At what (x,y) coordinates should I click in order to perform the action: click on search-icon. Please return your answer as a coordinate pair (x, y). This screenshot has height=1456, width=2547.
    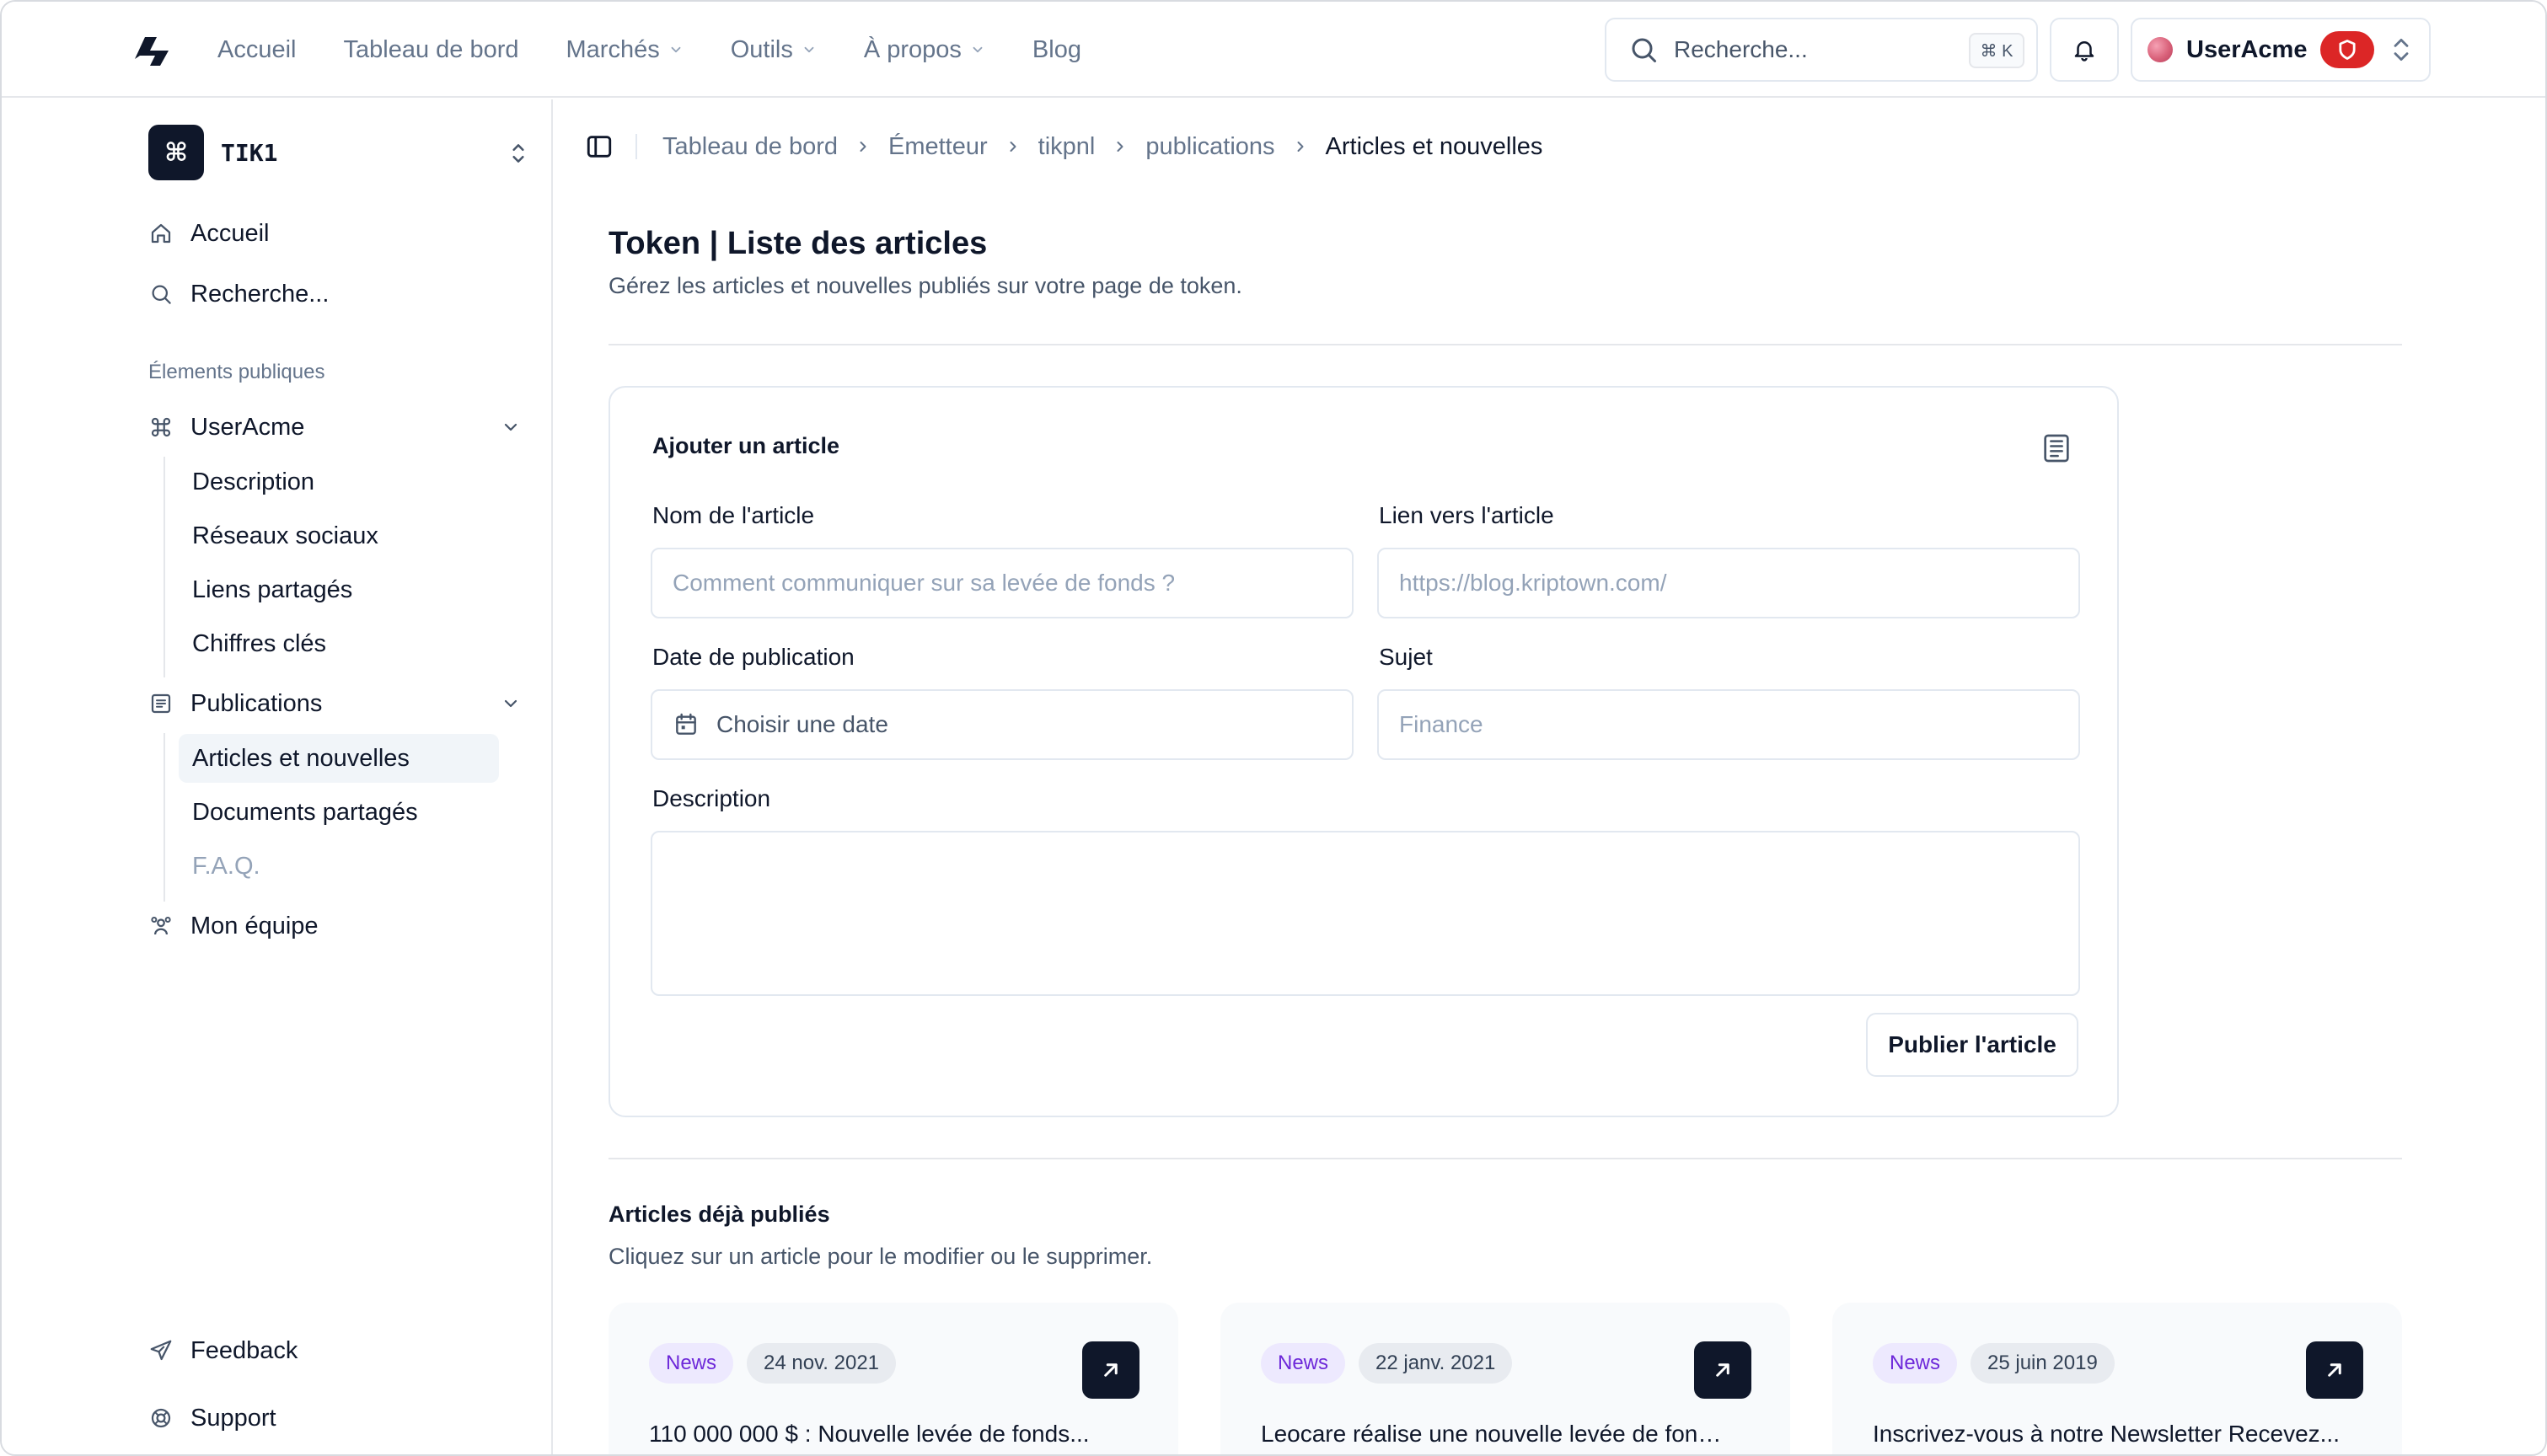
    Looking at the image, I should click on (1644, 50).